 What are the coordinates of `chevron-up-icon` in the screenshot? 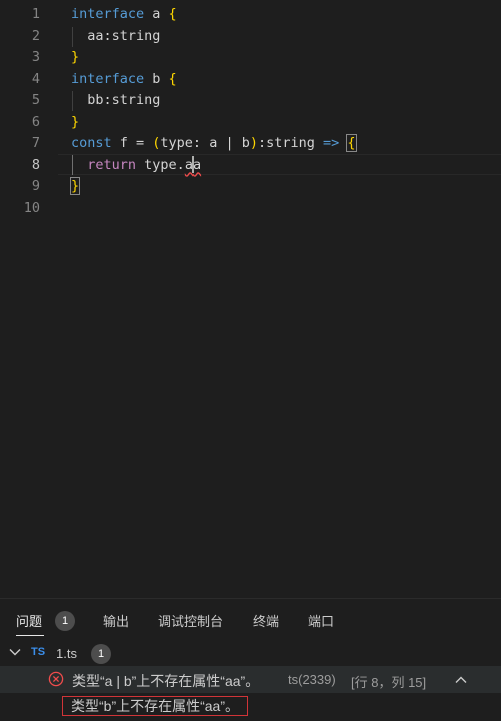 It's located at (461, 680).